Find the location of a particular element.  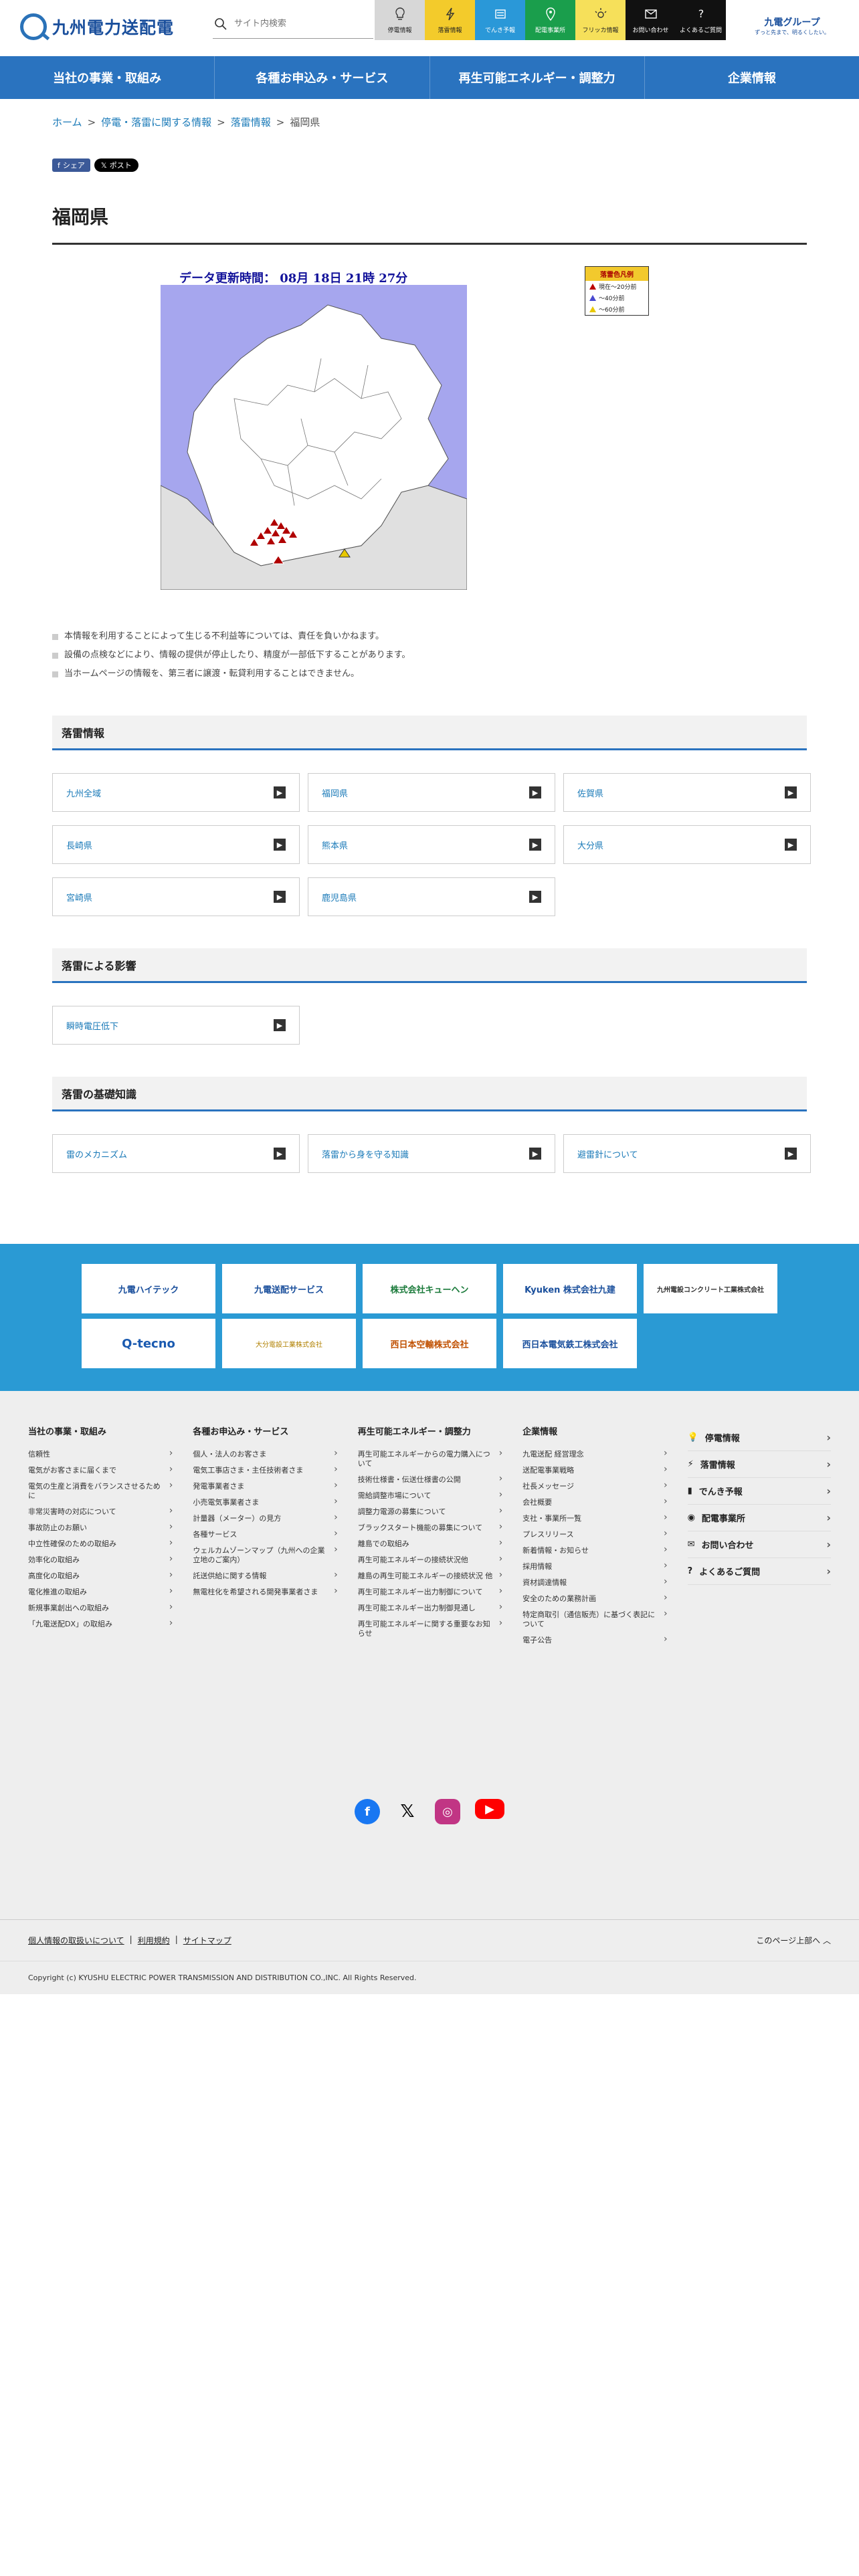

page-top-link: このページ上部へ ︿ is located at coordinates (794, 1940).